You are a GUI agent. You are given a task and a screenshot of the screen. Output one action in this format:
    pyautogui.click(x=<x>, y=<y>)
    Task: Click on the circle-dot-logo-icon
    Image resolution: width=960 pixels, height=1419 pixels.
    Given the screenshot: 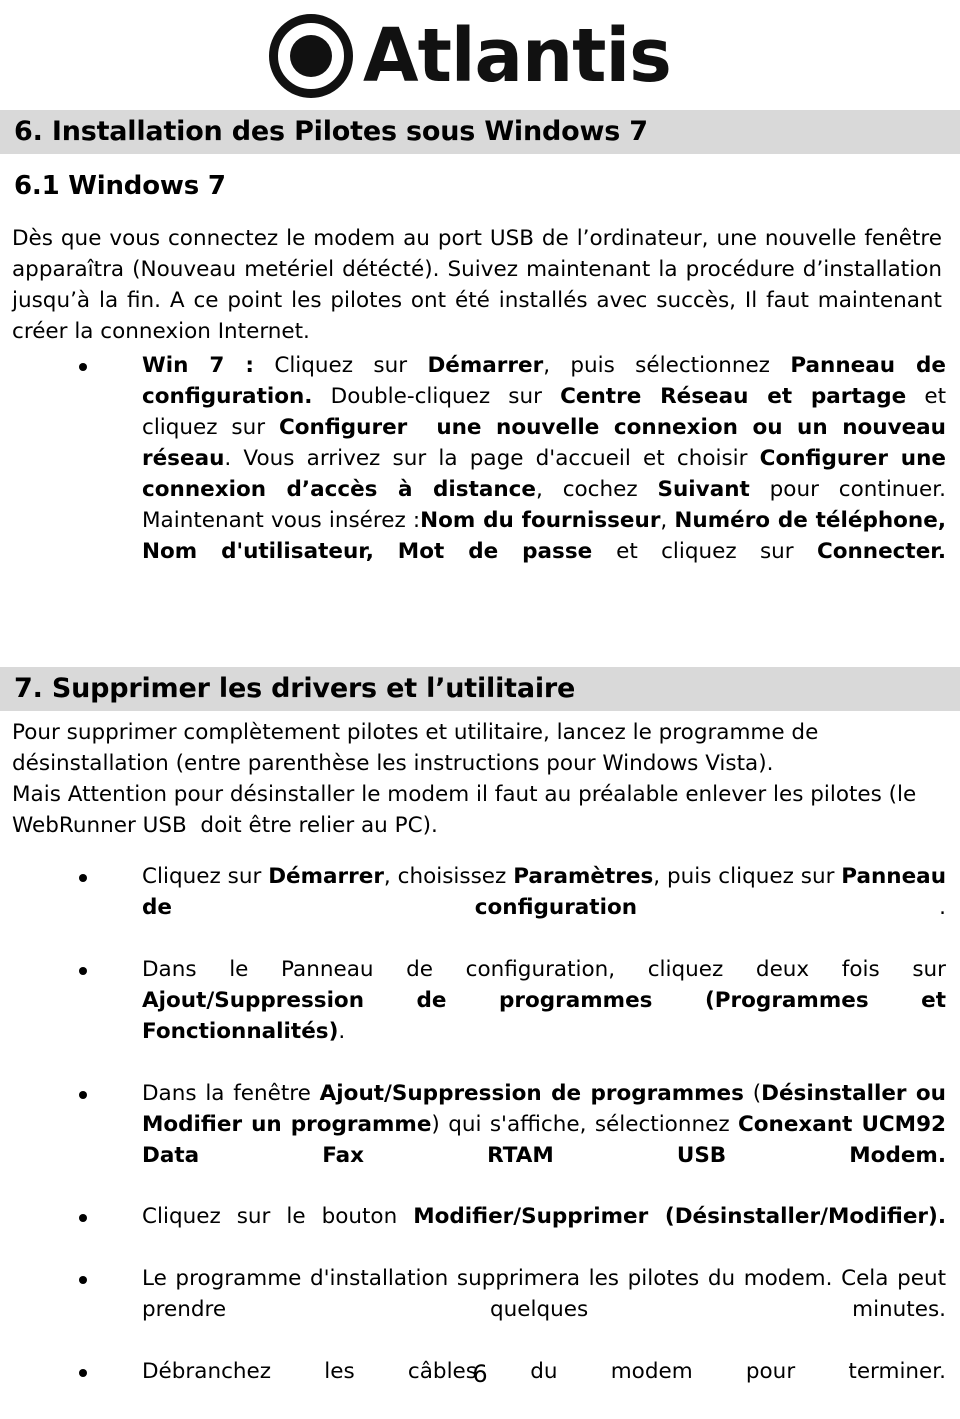 What is the action you would take?
    pyautogui.click(x=311, y=56)
    